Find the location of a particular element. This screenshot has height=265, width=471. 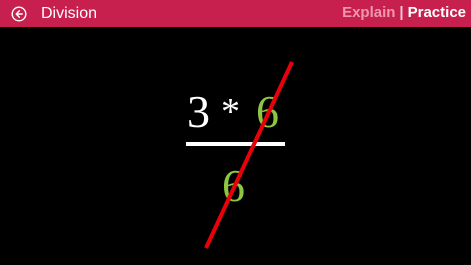

fraction-bar is located at coordinates (235, 144).